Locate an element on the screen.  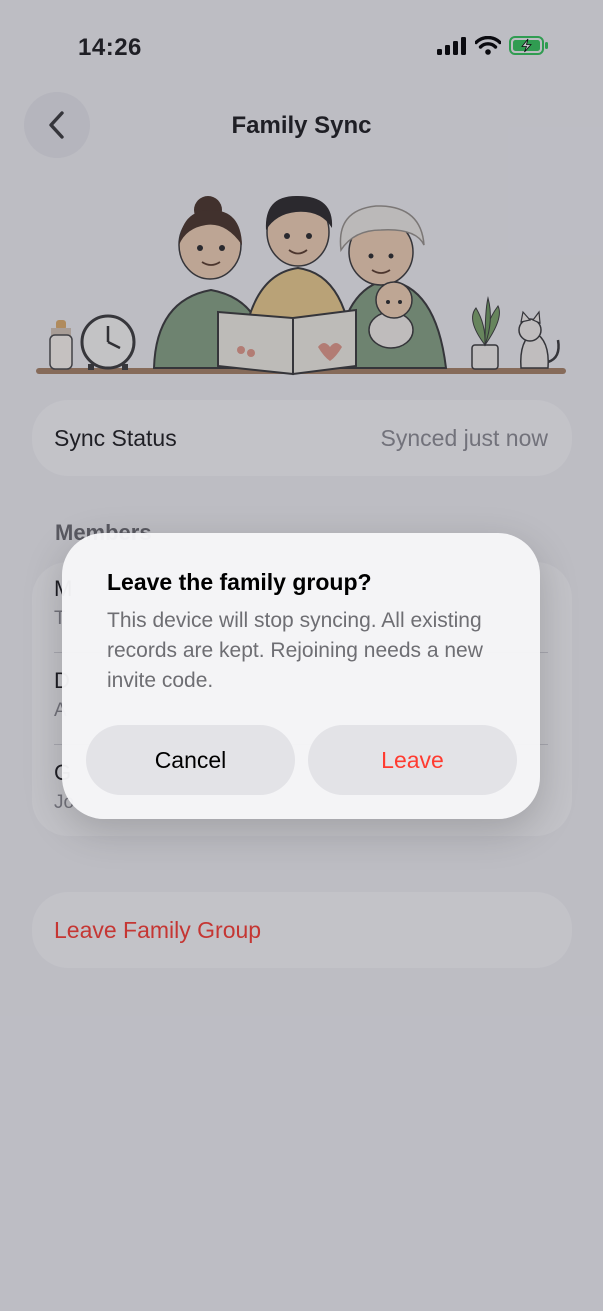
dialog-title: Leave the family group? is located at coordinates (239, 582).